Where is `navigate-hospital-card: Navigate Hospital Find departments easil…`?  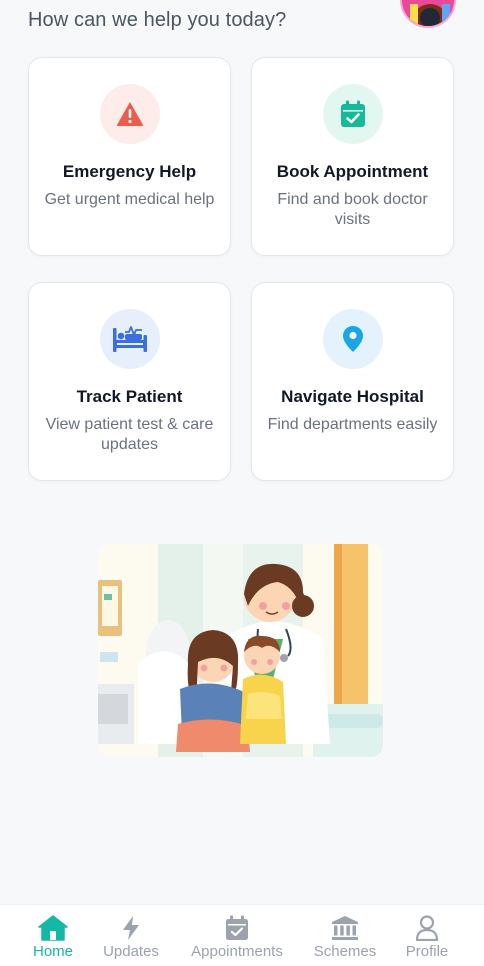 navigate-hospital-card: Navigate Hospital Find departments easil… is located at coordinates (352, 381).